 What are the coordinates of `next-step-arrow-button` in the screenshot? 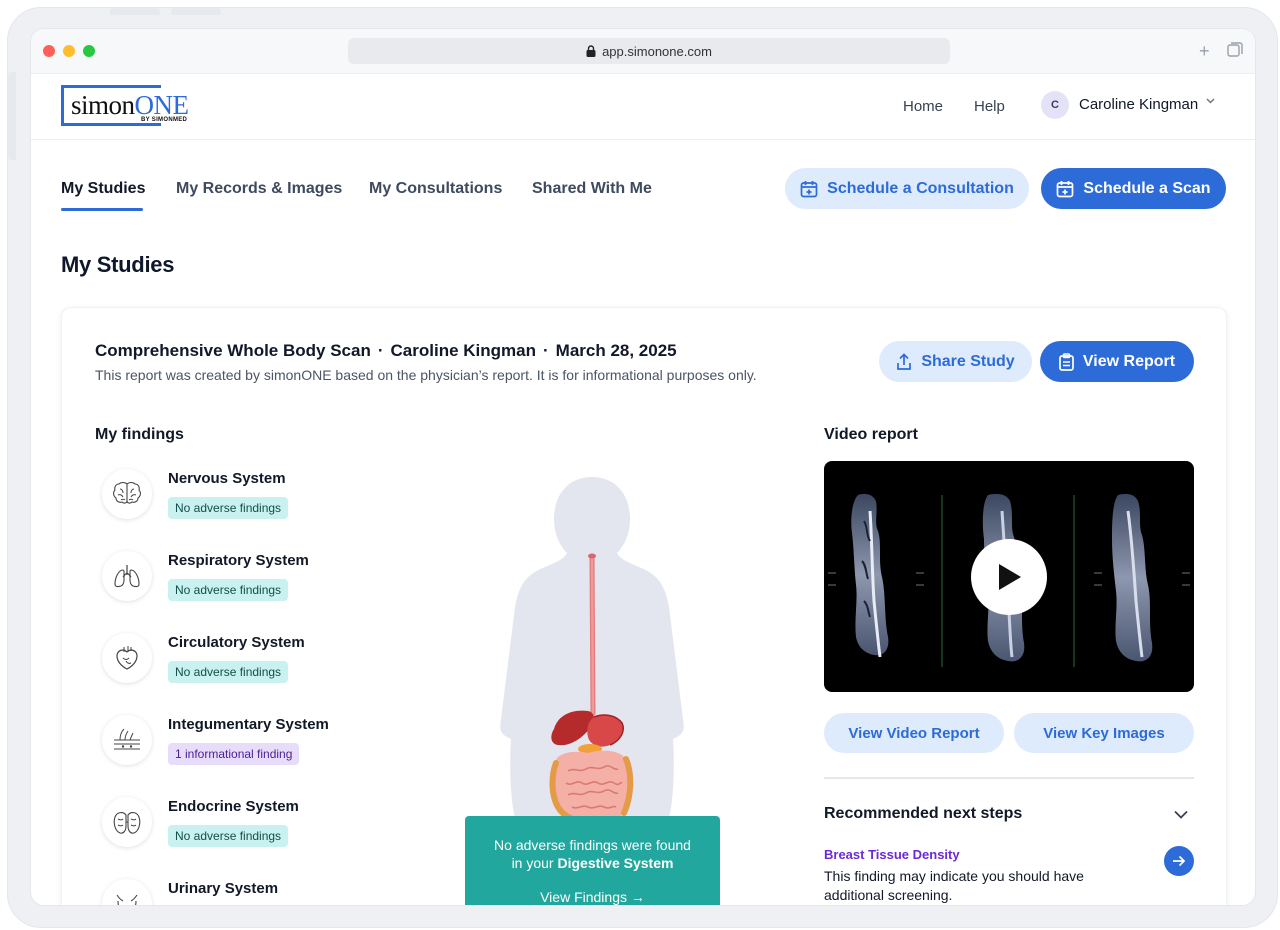 It's located at (1179, 861).